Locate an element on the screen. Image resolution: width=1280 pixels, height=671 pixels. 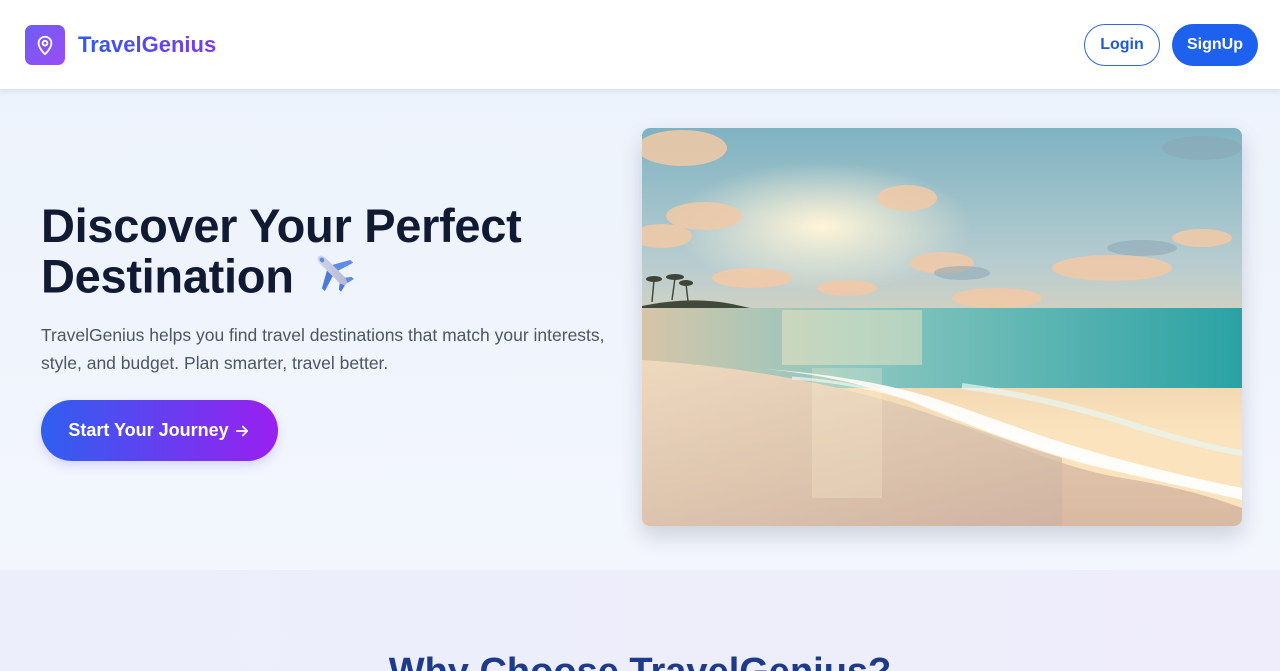
logo is located at coordinates (45, 44).